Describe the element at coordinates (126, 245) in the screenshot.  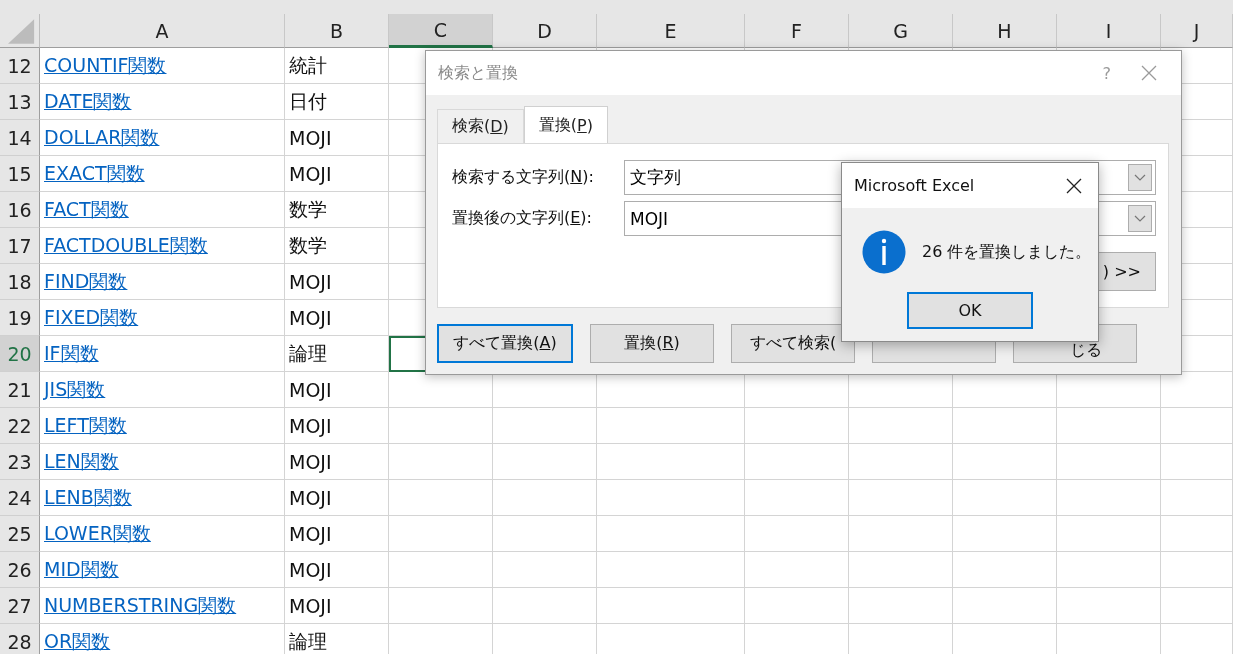
I see `hyperlink: FACTDOUBLE関数` at that location.